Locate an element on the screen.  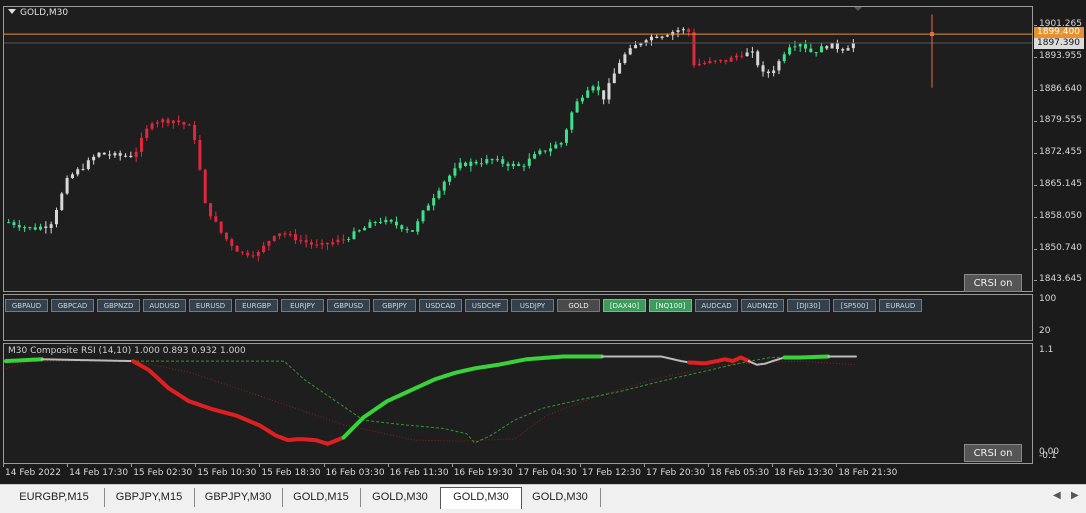
symbol-button-eurjpy: EURJPY is located at coordinates (302, 305).